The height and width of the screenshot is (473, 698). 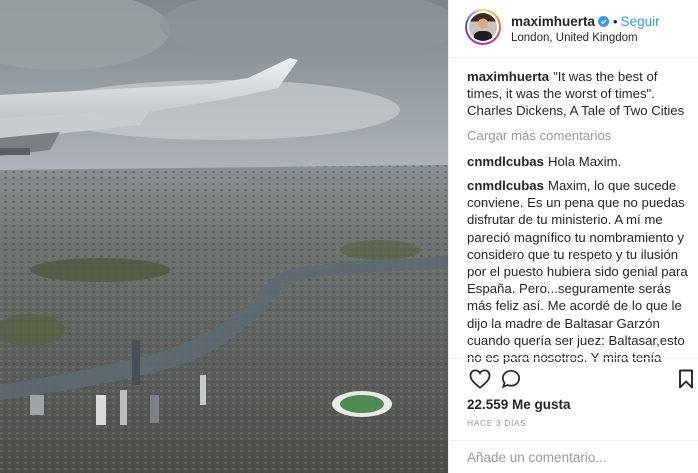 What do you see at coordinates (640, 21) in the screenshot?
I see `follow-button: Seguir` at bounding box center [640, 21].